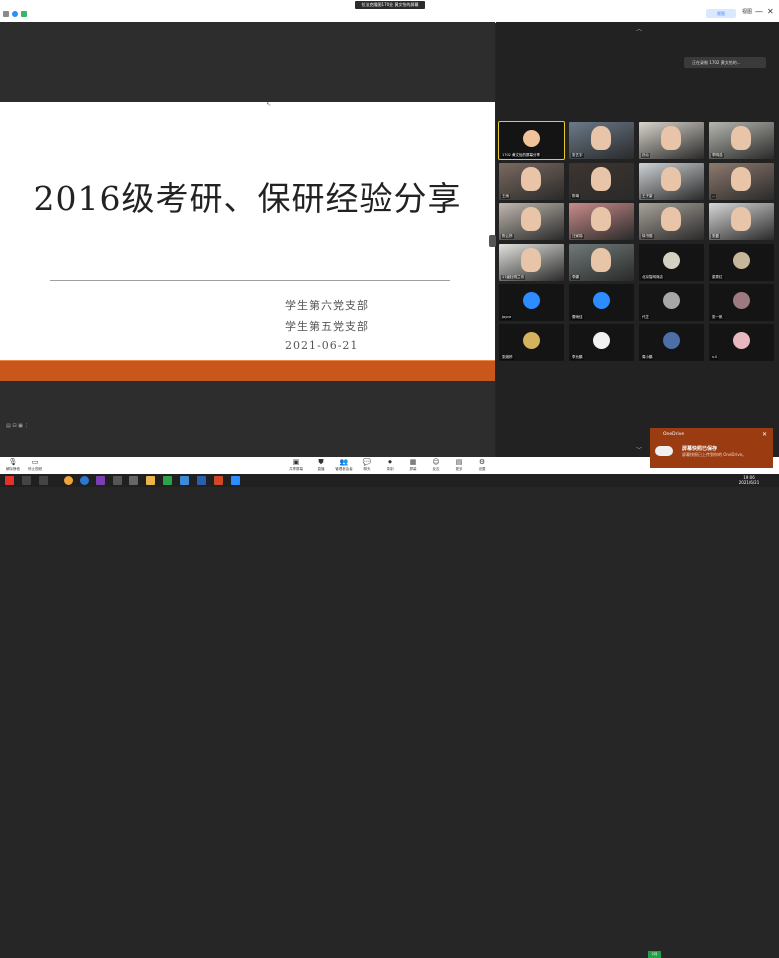 The image size is (779, 958). What do you see at coordinates (654, 954) in the screenshot?
I see `tray-badge: 2月` at bounding box center [654, 954].